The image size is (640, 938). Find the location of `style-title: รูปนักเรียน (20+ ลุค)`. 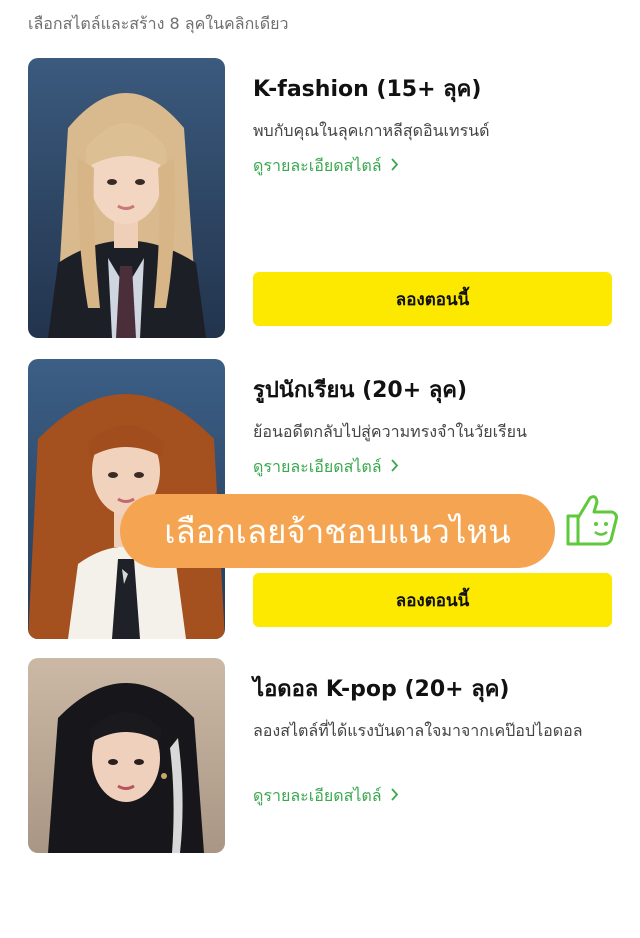

style-title: รูปนักเรียน (20+ ลุค) is located at coordinates (360, 390).